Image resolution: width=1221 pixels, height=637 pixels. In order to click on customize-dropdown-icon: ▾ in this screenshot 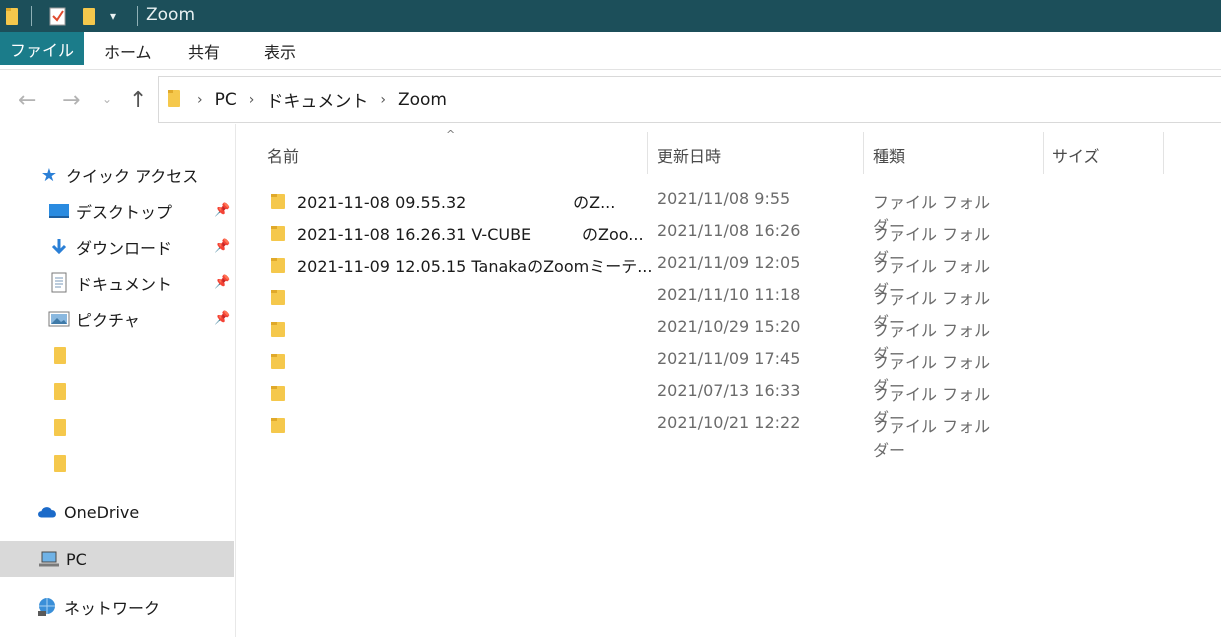, I will do `click(113, 16)`.